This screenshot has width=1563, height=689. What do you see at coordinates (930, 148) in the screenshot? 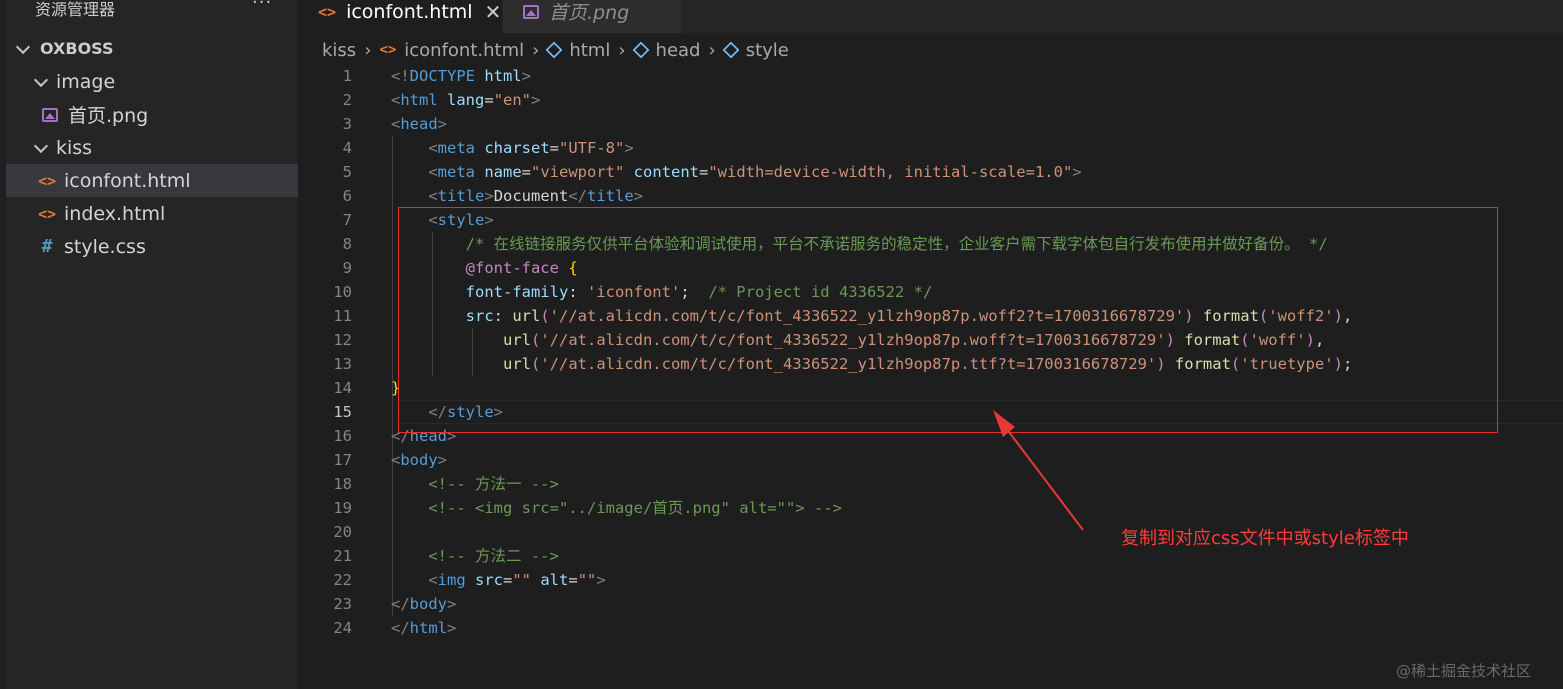
I see `code-line: 4 <meta charset="UTF-8">` at bounding box center [930, 148].